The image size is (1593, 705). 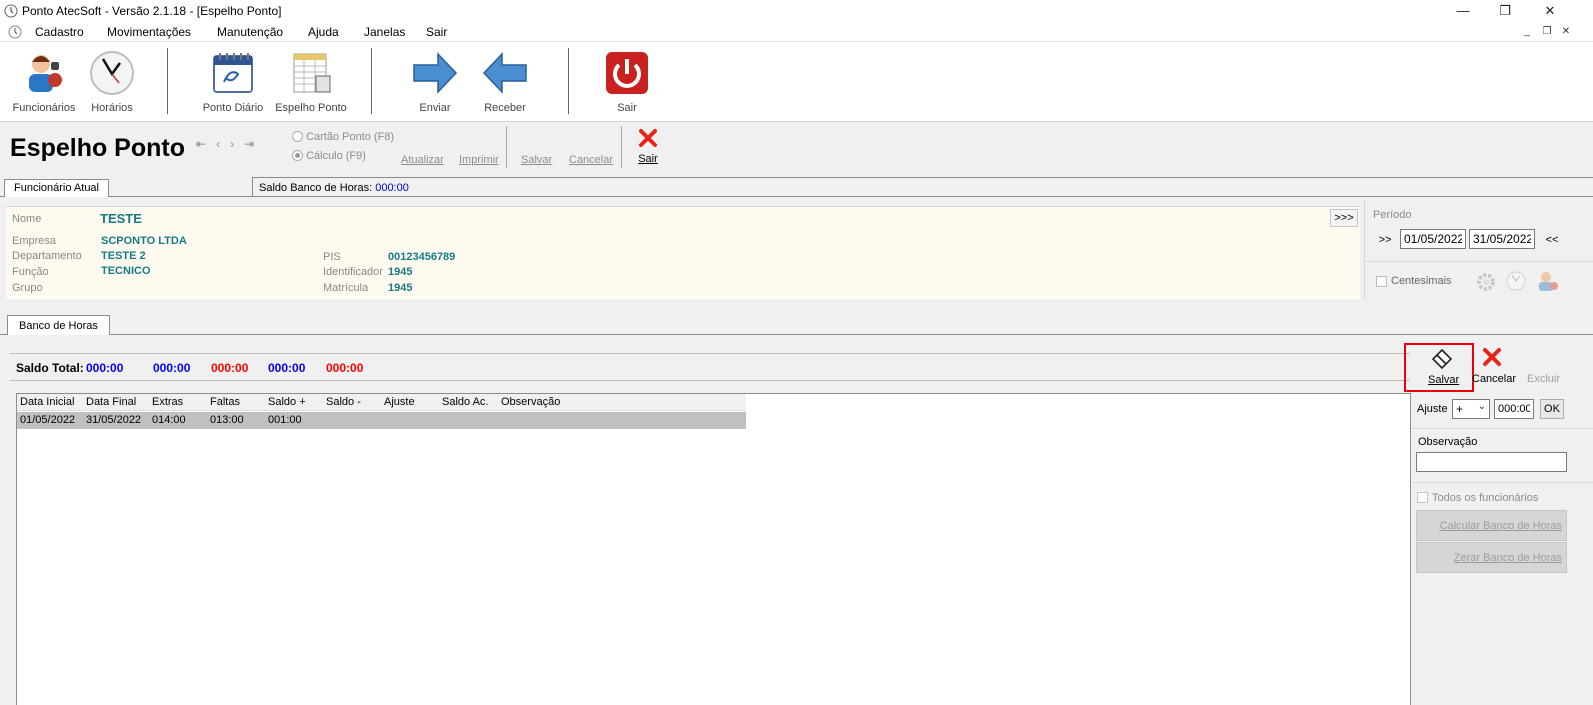 What do you see at coordinates (422, 160) in the screenshot?
I see `atualizar-button: Atualizar` at bounding box center [422, 160].